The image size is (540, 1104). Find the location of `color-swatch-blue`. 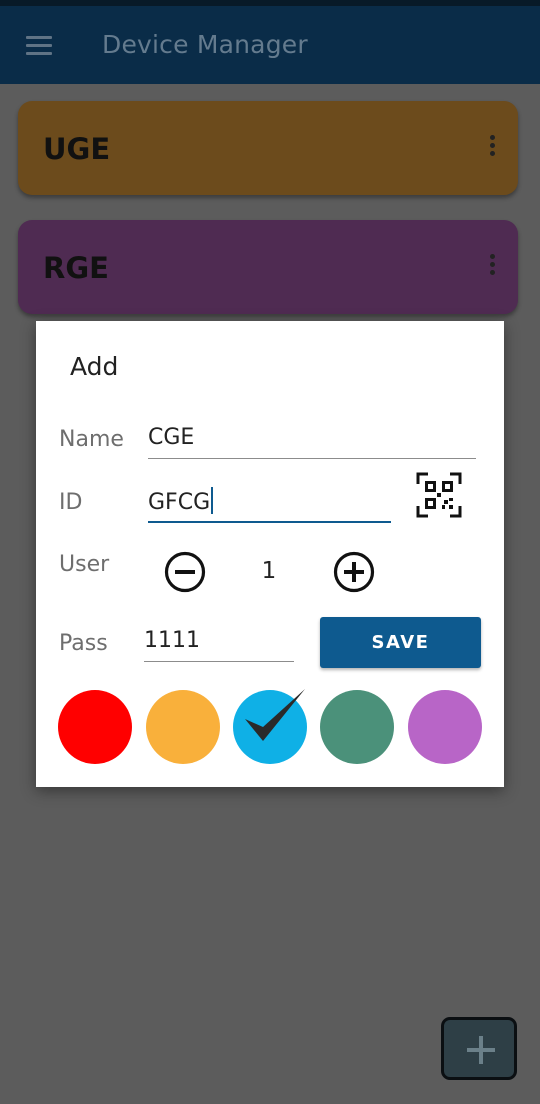

color-swatch-blue is located at coordinates (270, 726).